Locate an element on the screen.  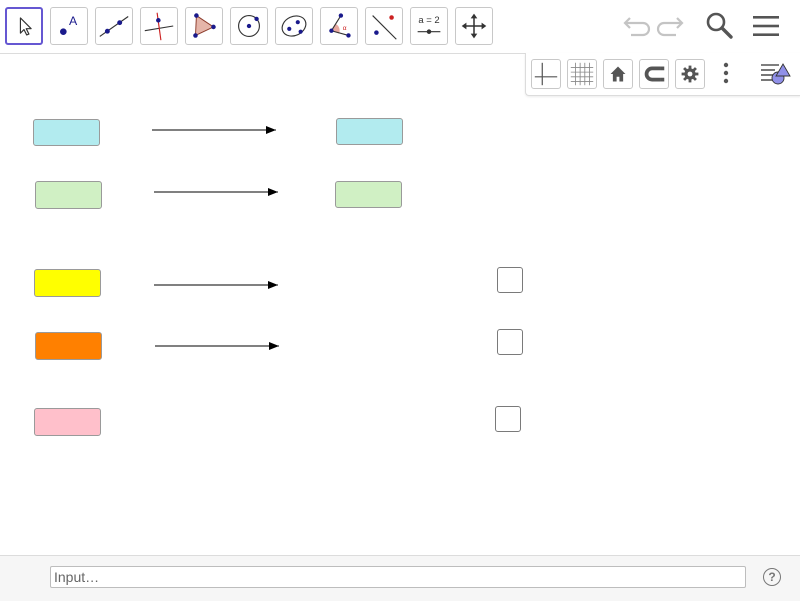
point-tool: A is located at coordinates (69, 26).